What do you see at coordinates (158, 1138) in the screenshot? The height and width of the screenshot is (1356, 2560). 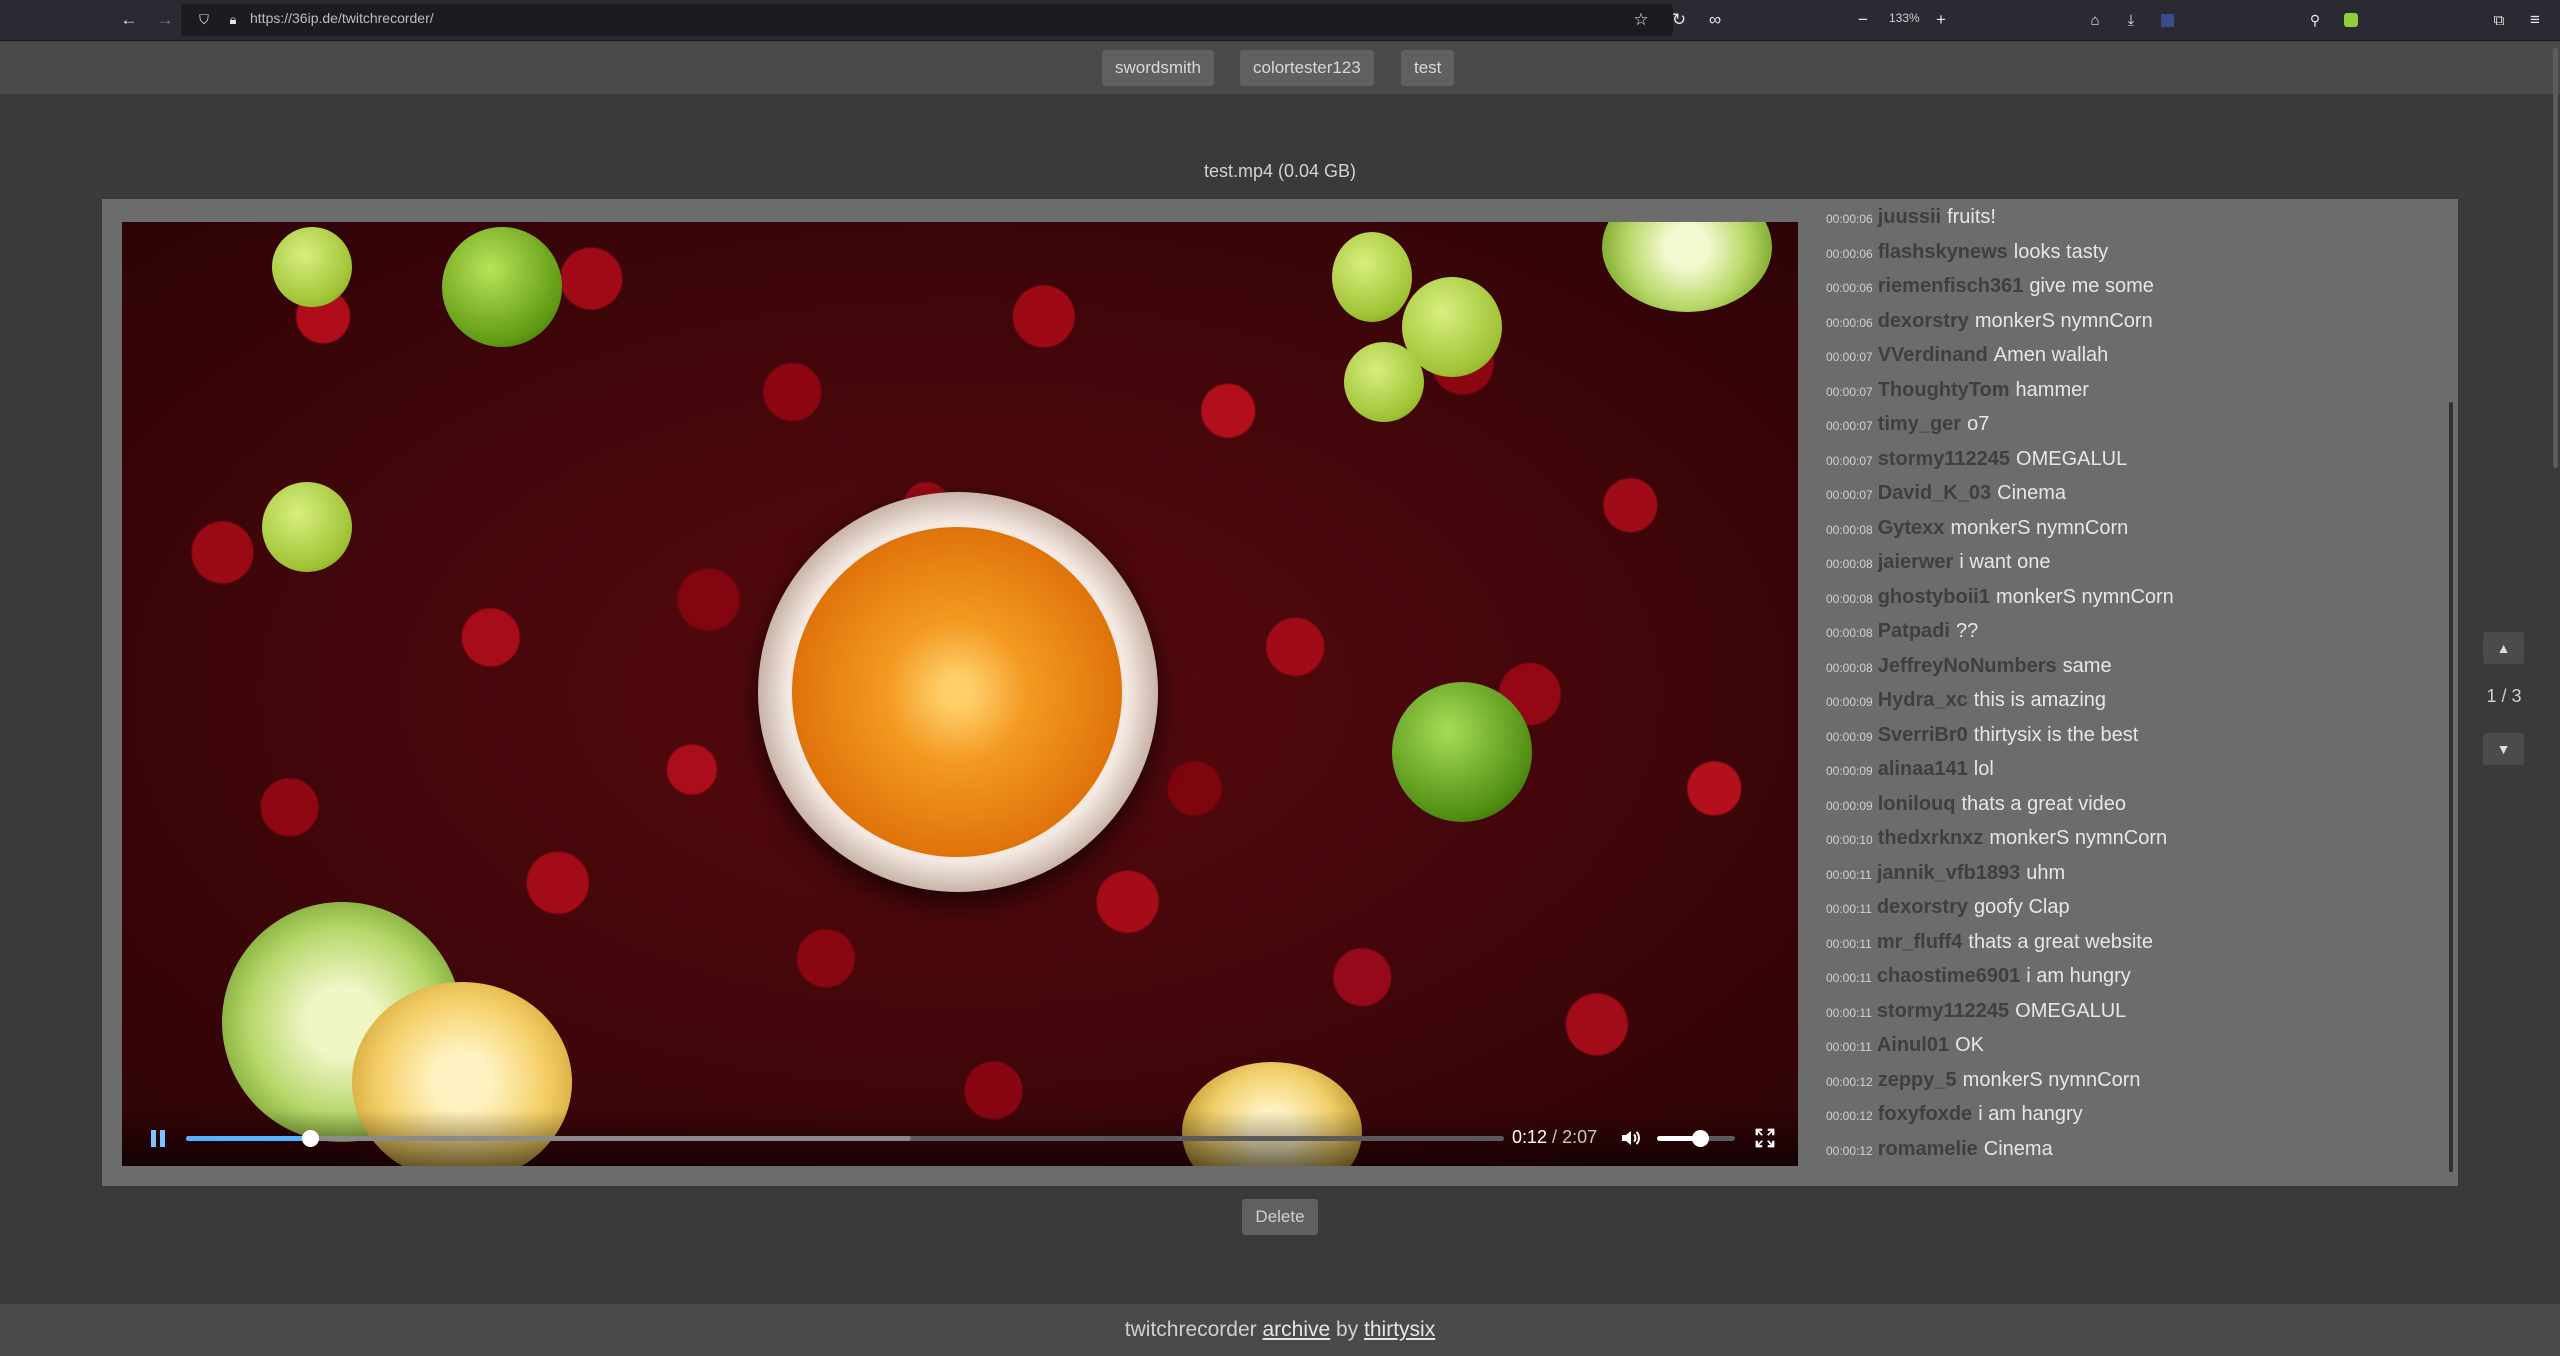 I see `pause-button` at bounding box center [158, 1138].